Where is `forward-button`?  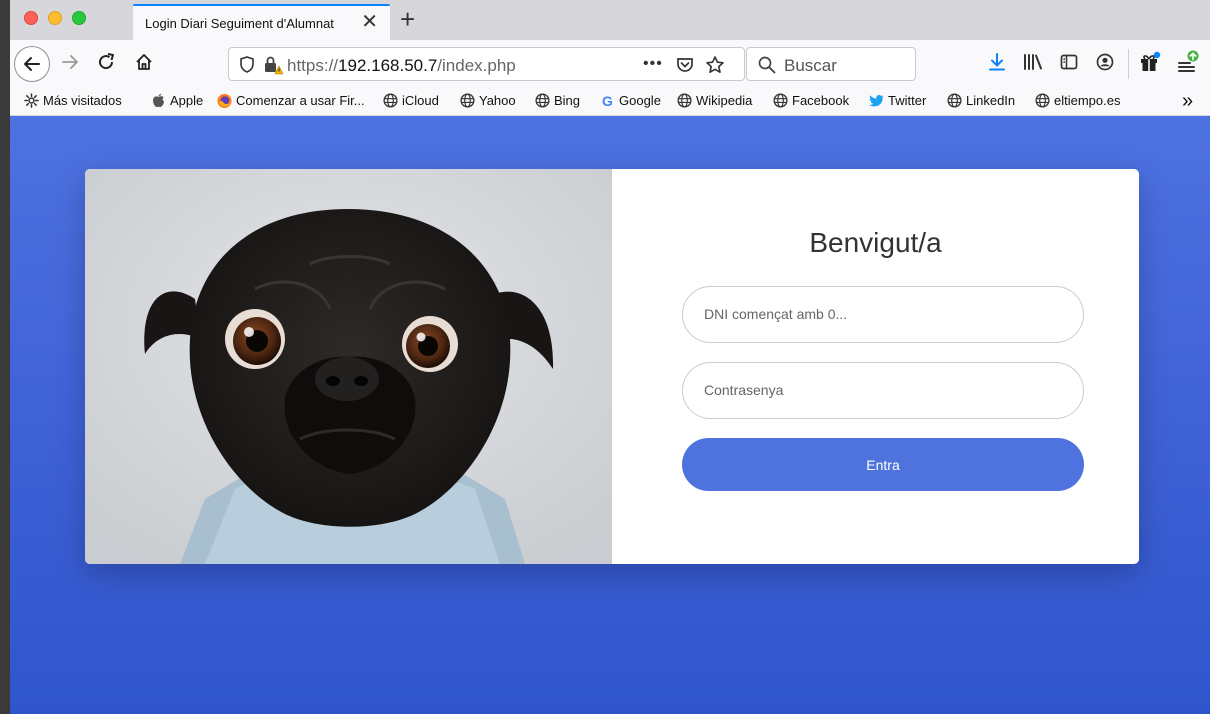 forward-button is located at coordinates (70, 62).